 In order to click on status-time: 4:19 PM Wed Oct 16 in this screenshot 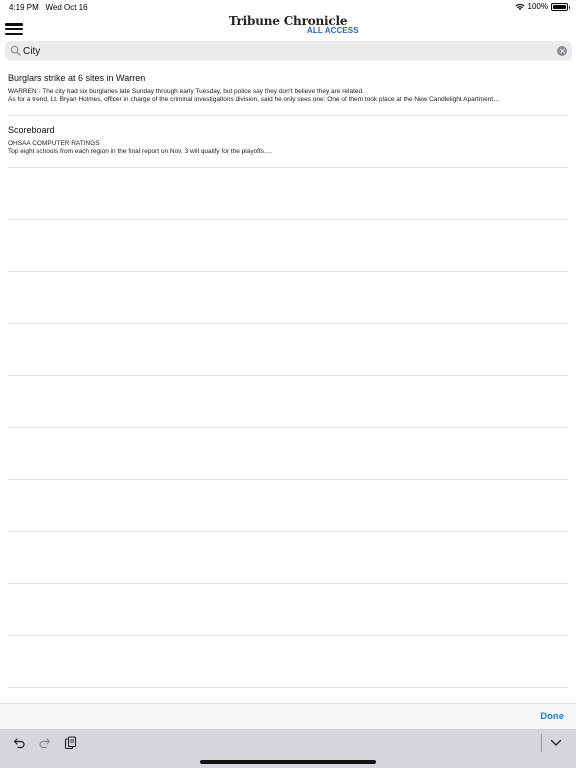, I will do `click(48, 7)`.